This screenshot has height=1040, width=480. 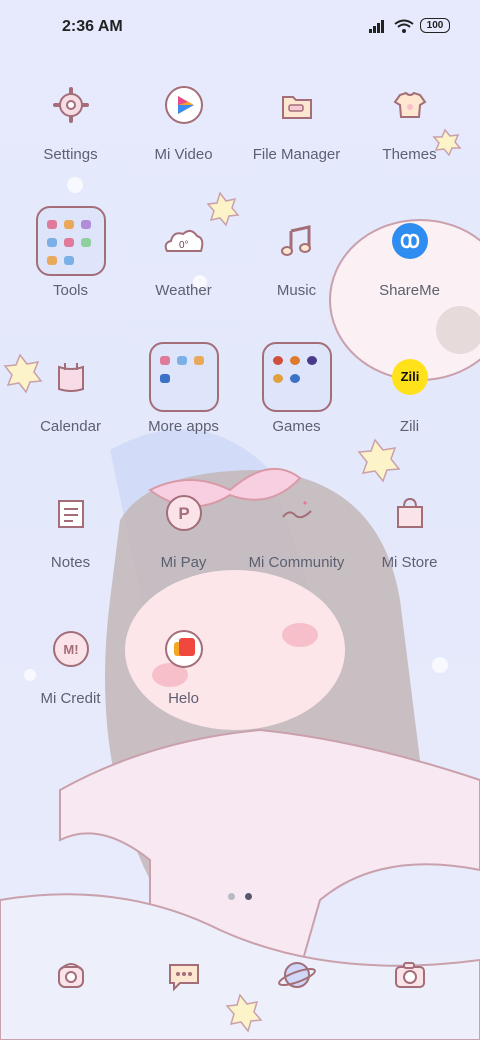 I want to click on phone-icon, so click(x=70, y=975).